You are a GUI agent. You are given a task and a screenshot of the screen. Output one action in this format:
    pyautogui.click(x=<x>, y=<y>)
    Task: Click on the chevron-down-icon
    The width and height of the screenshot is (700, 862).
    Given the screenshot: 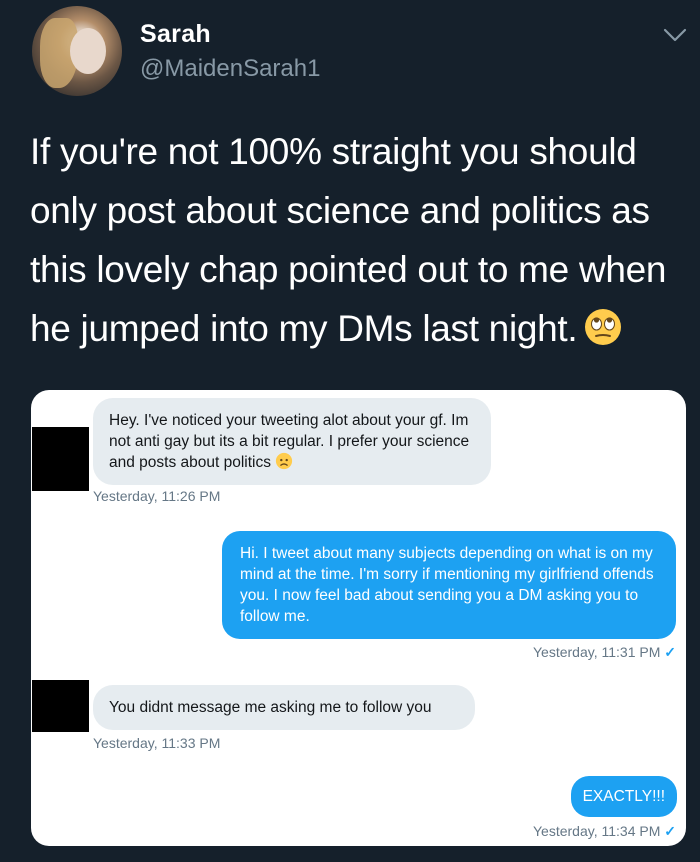 What is the action you would take?
    pyautogui.click(x=675, y=35)
    